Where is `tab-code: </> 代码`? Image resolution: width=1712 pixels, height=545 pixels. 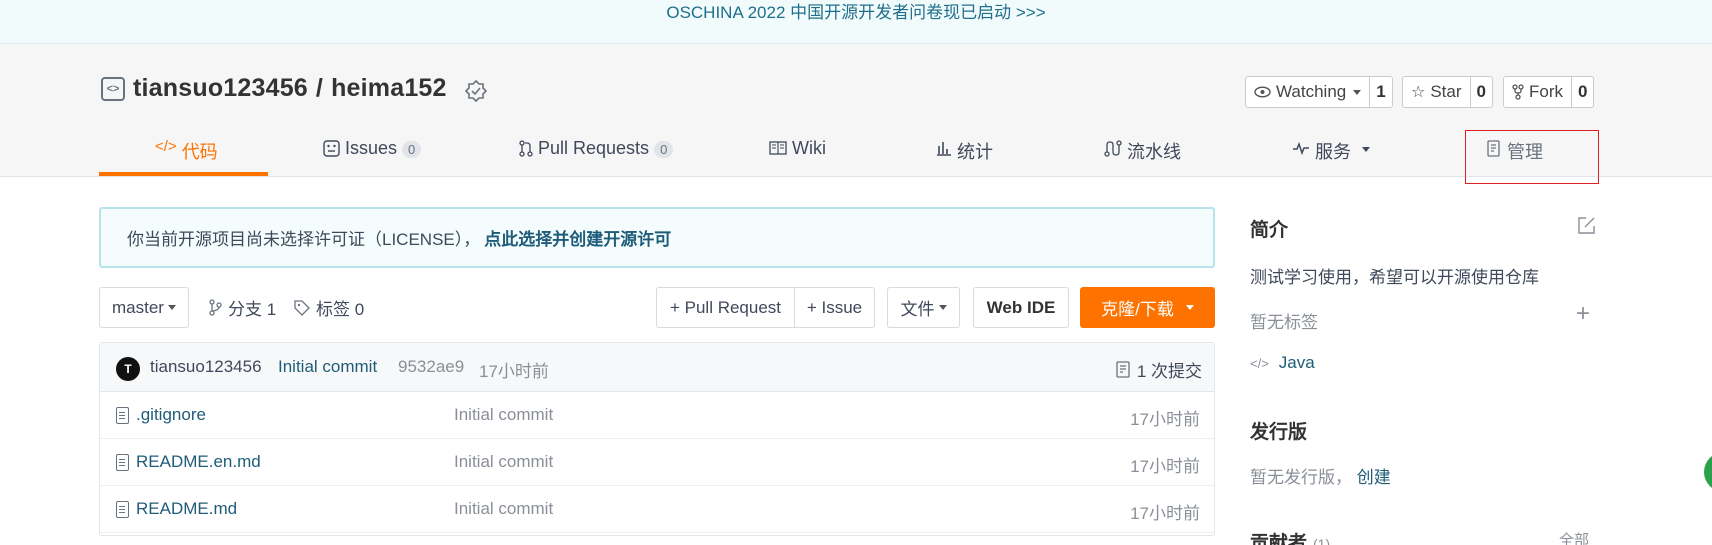 tab-code: </> 代码 is located at coordinates (186, 153).